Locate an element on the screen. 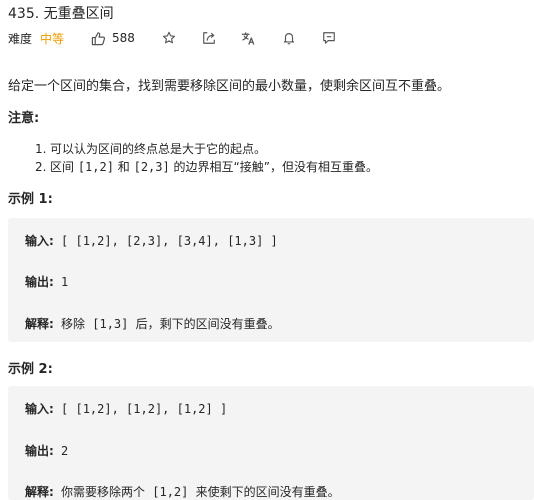 The width and height of the screenshot is (534, 500). example-1-output: 输出: 1 is located at coordinates (46, 281).